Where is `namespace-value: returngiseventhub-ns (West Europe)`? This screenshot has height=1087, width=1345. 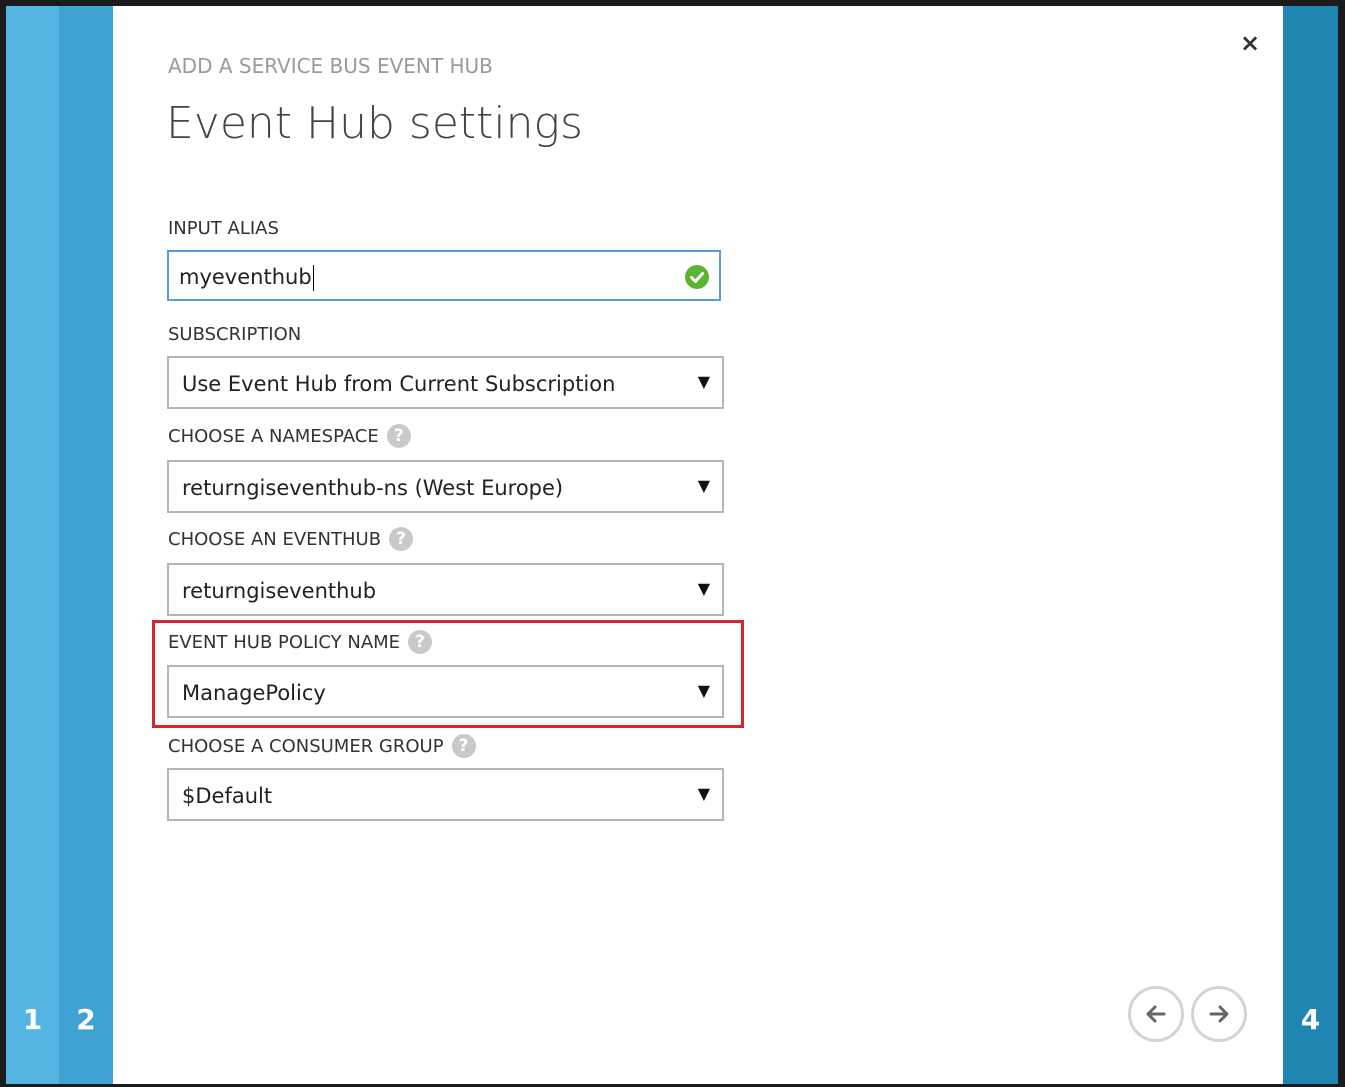 namespace-value: returngiseventhub-ns (West Europe) is located at coordinates (373, 488).